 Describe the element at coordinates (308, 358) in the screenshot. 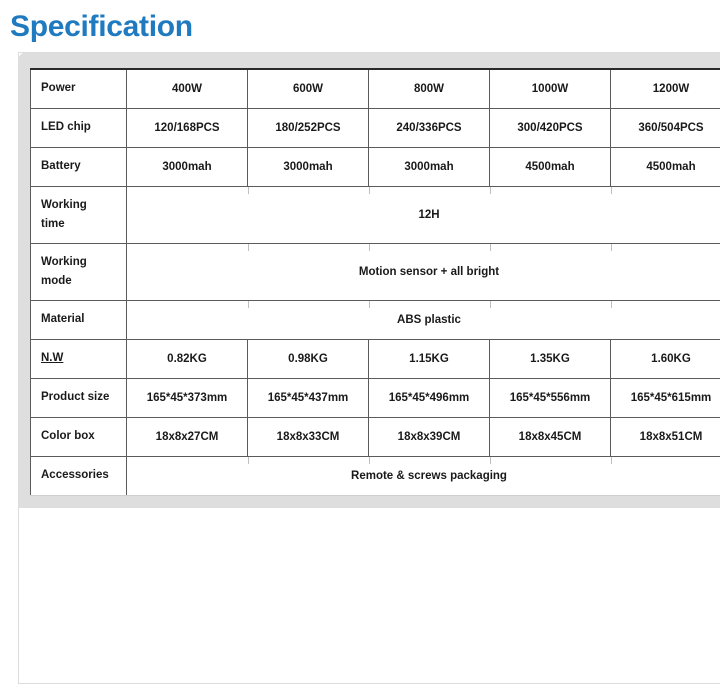

I see `row-value: 0.98KG` at that location.